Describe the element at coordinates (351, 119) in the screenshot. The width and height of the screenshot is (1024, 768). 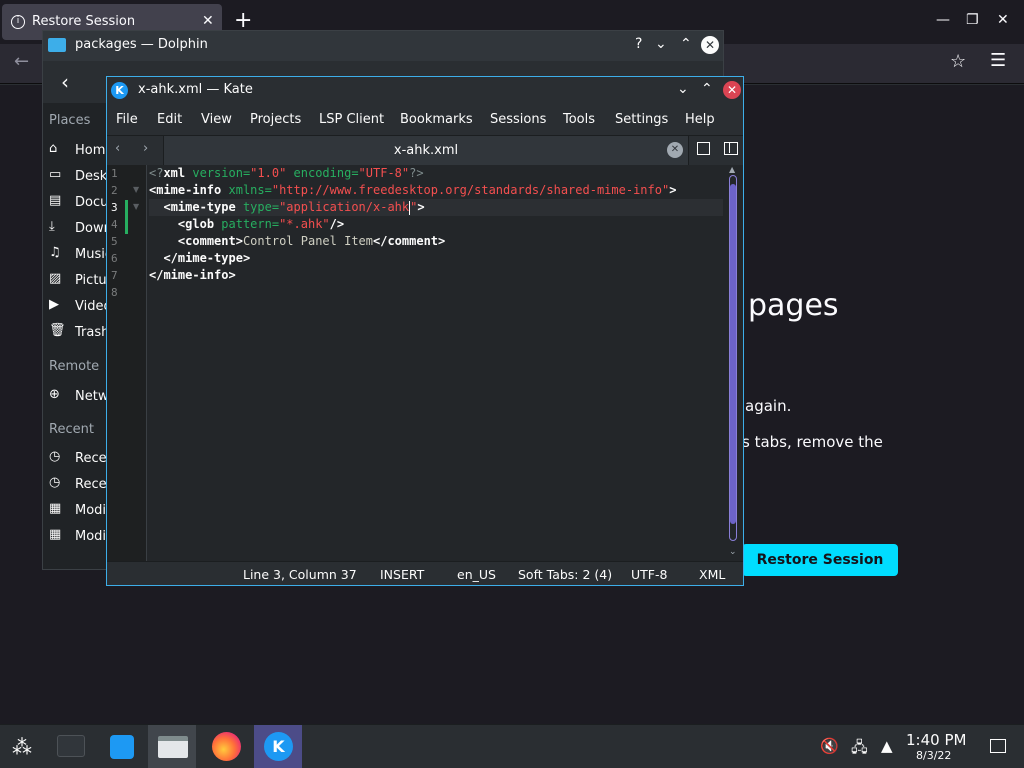
I see `menu-lsp-client: LSP Client` at that location.